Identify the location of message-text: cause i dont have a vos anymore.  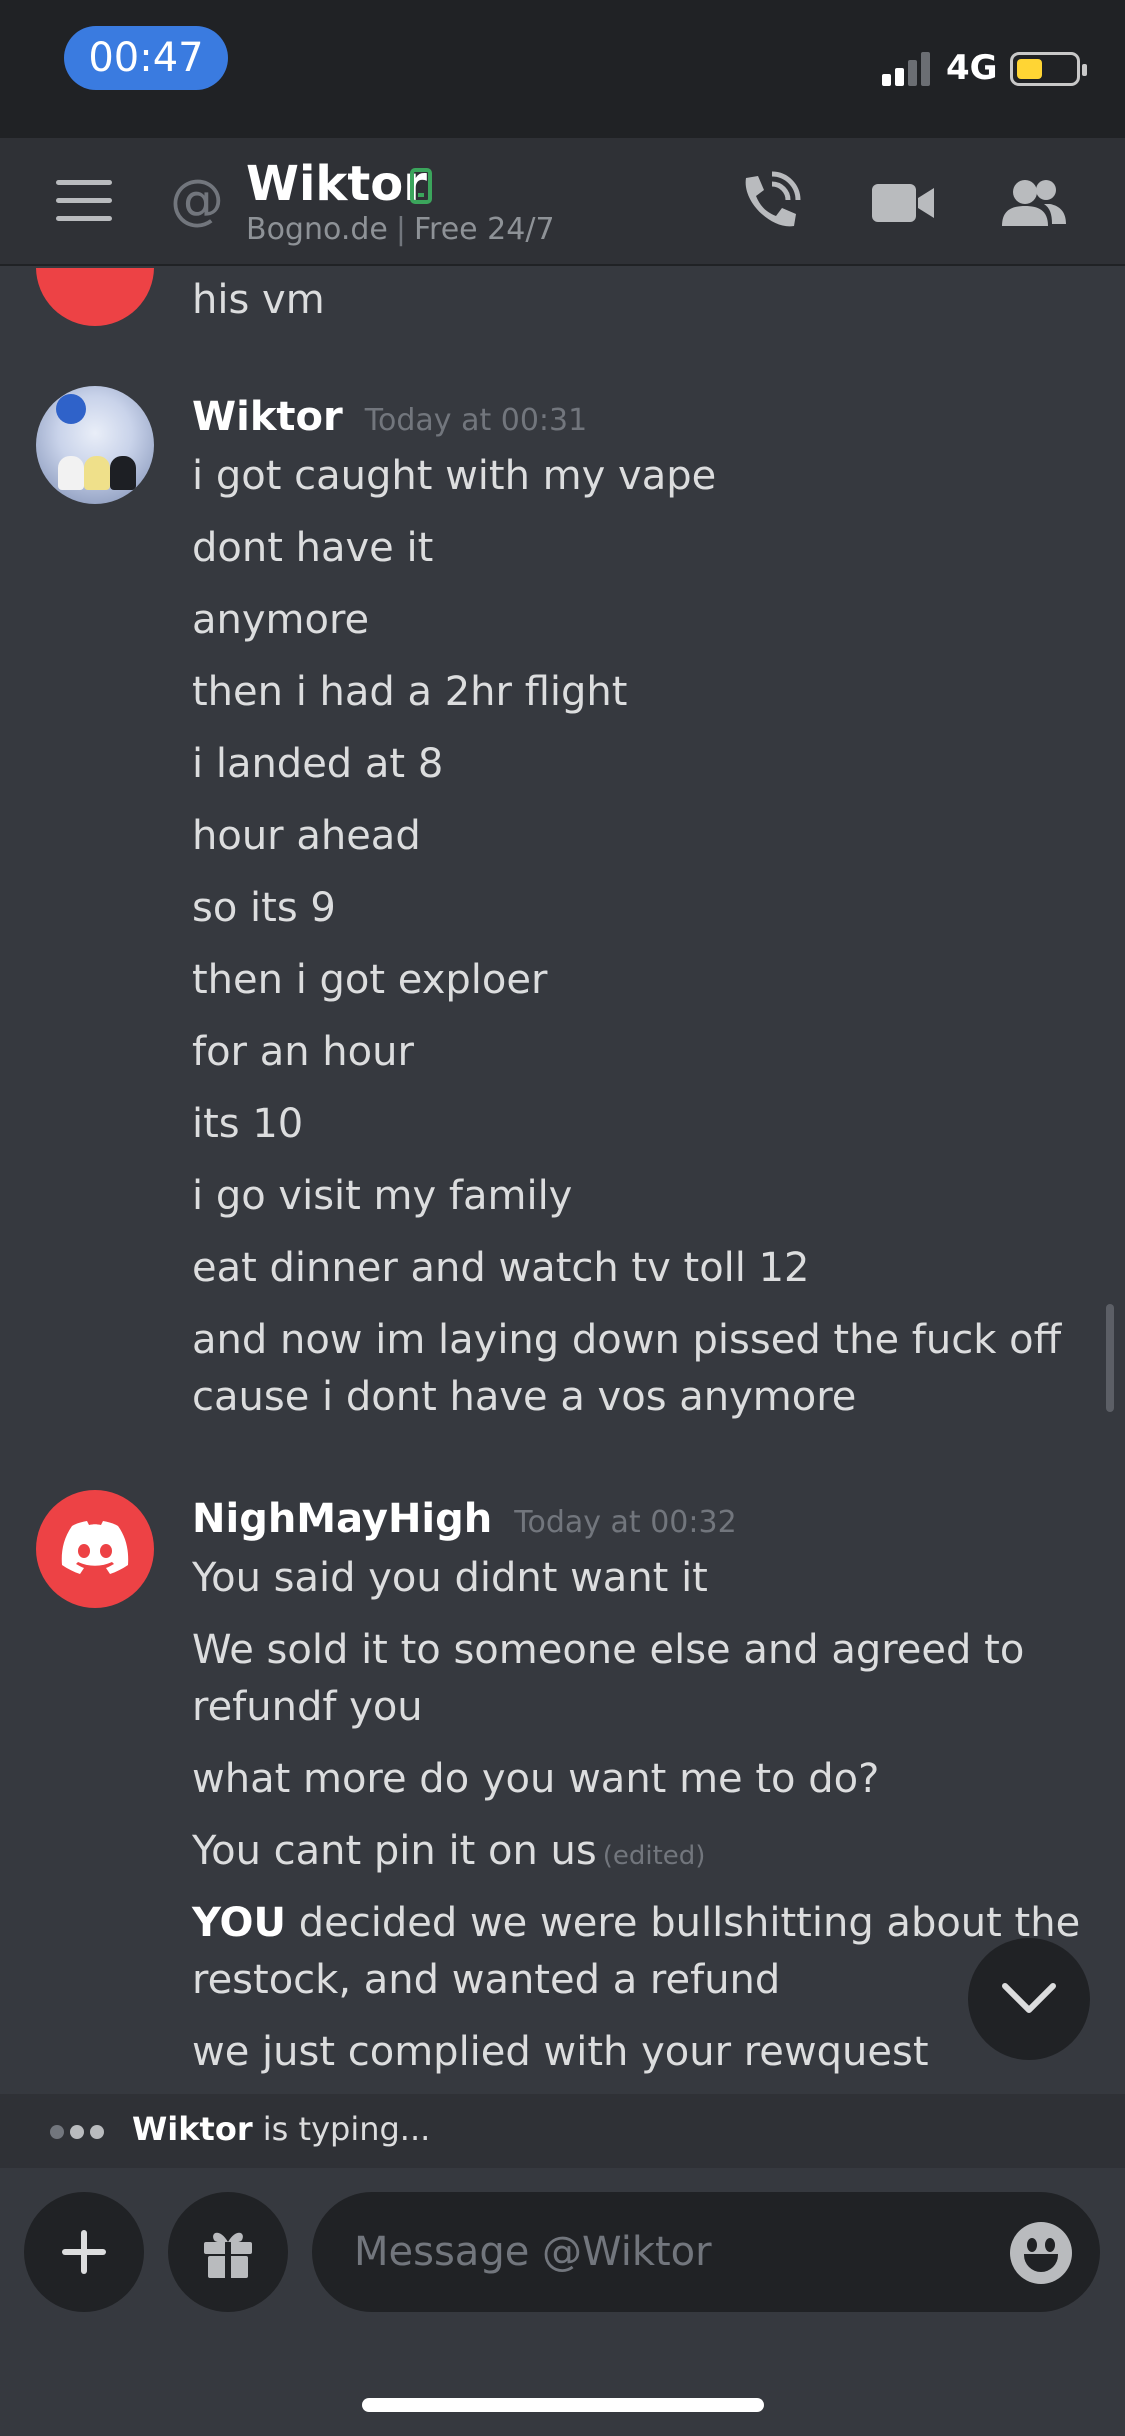
(524, 1397).